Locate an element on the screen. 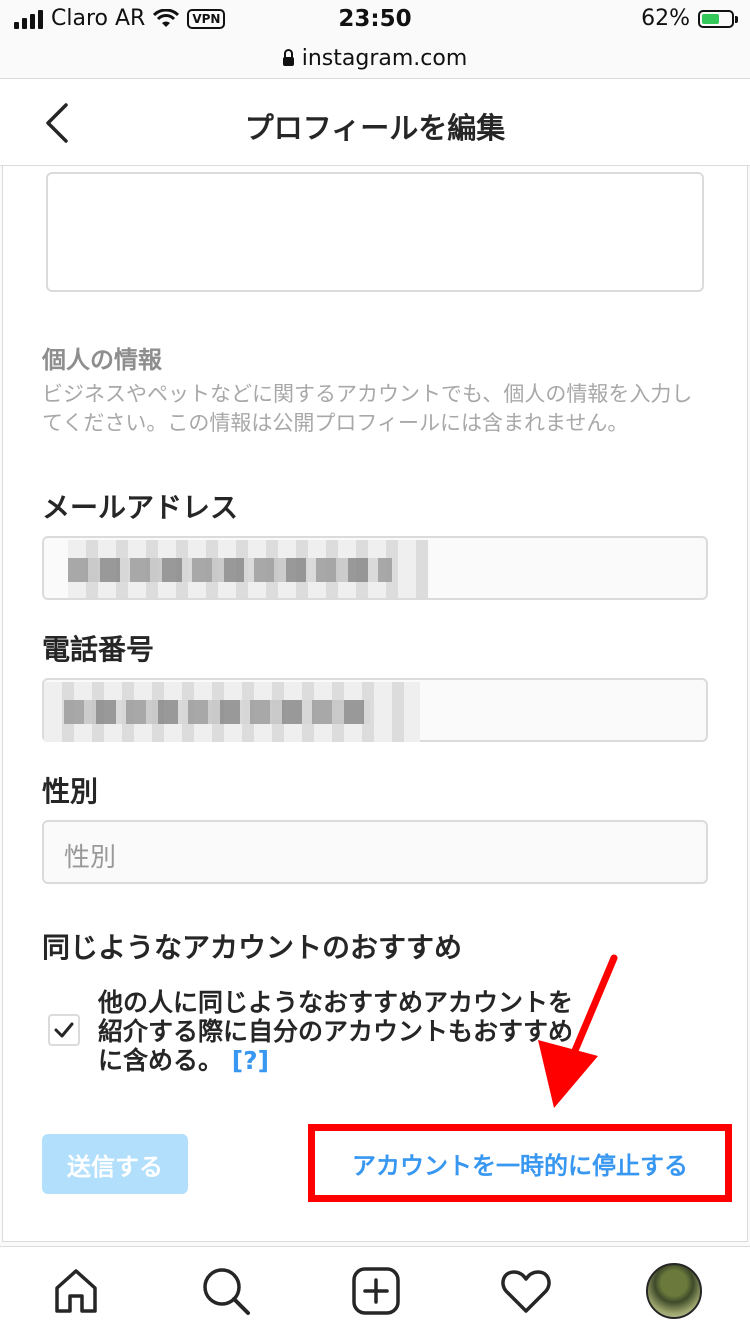 This screenshot has height=1334, width=750. red-arrow-annotation is located at coordinates (578, 1031).